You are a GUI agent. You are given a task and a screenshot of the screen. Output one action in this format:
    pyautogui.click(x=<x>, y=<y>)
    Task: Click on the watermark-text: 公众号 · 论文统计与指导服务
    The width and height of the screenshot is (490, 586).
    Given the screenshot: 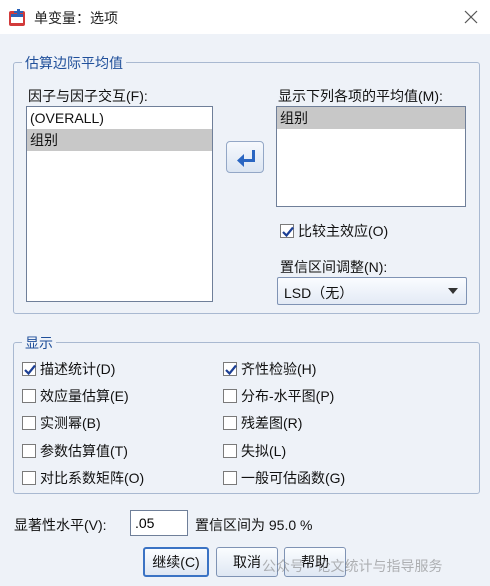 What is the action you would take?
    pyautogui.click(x=352, y=566)
    